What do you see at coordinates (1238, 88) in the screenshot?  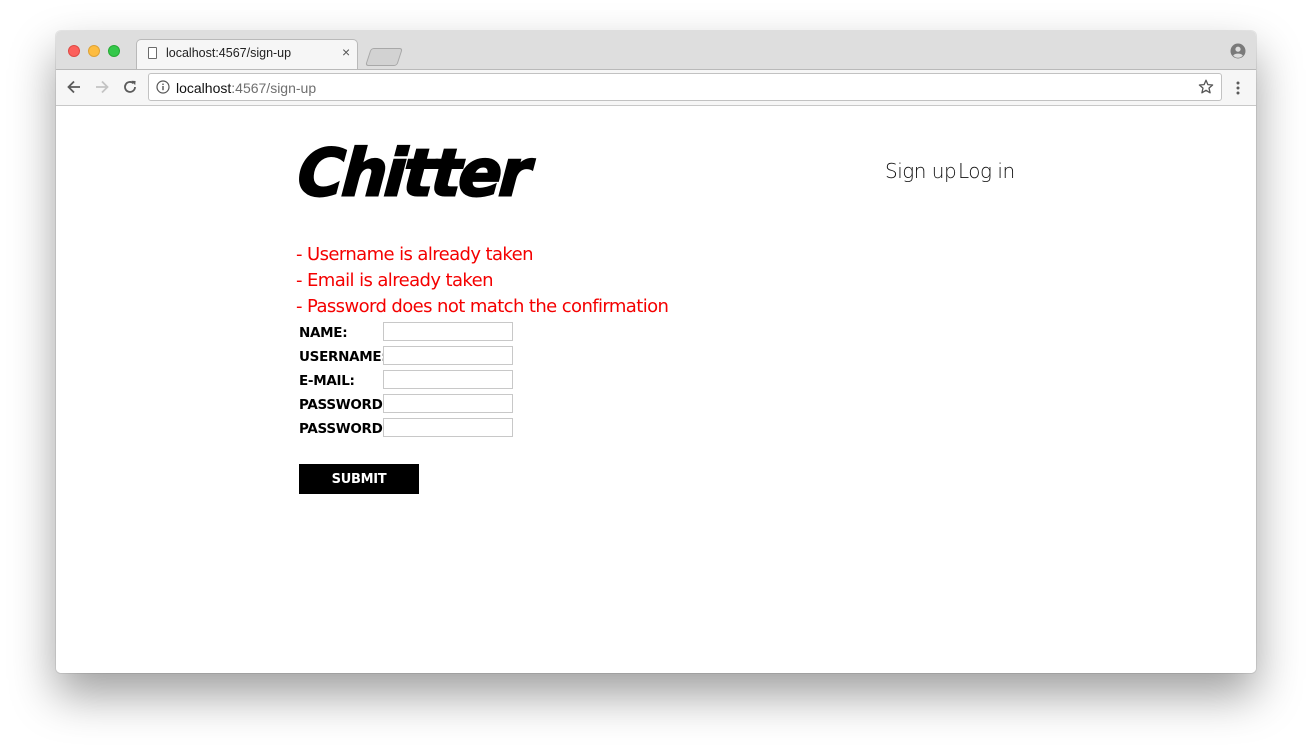 I see `vertical-dots-icon` at bounding box center [1238, 88].